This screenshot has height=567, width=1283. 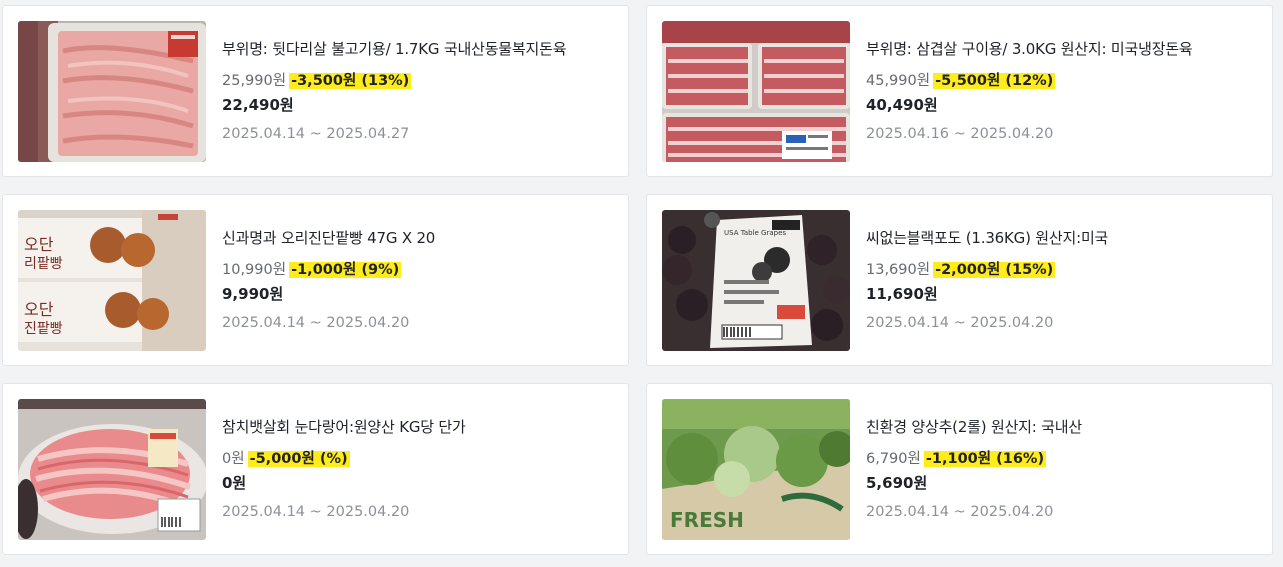 I want to click on final-price: 22,490원, so click(x=258, y=105).